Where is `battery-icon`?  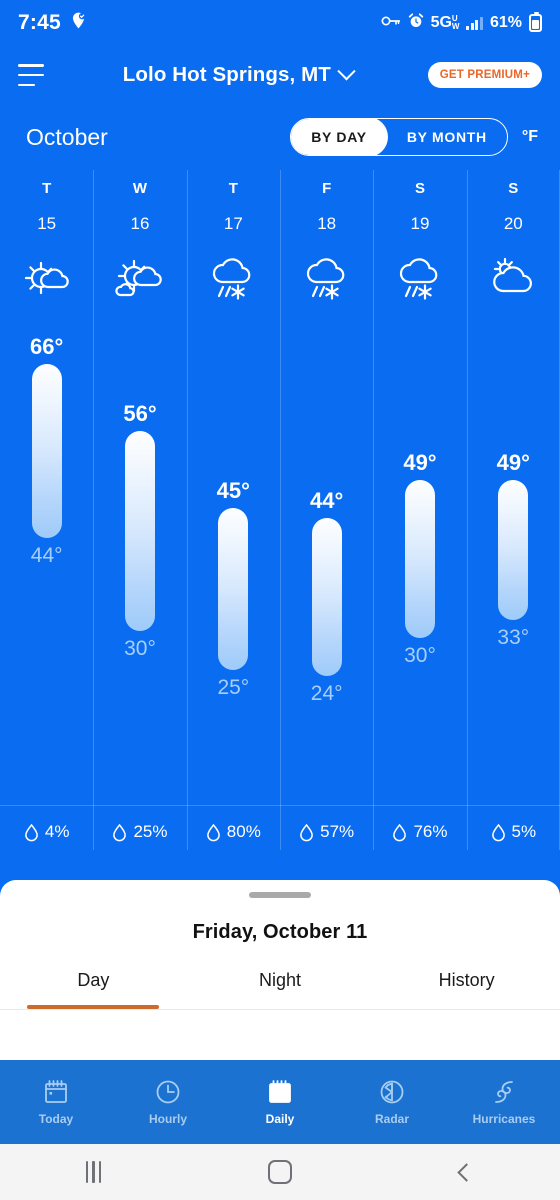 battery-icon is located at coordinates (535, 22).